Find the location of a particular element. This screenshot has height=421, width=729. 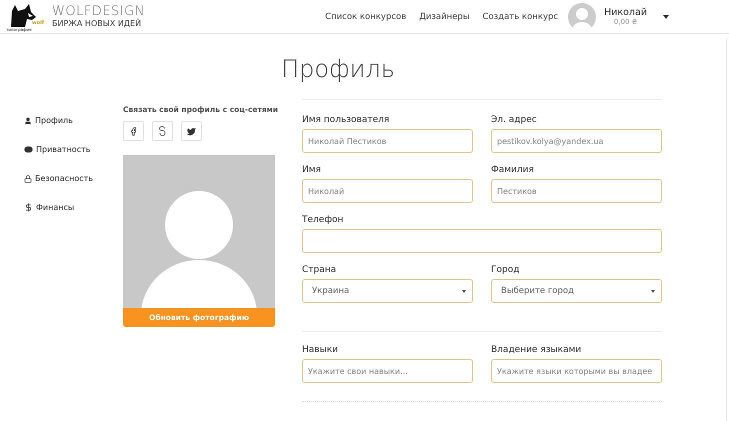

facebook-icon is located at coordinates (133, 131).